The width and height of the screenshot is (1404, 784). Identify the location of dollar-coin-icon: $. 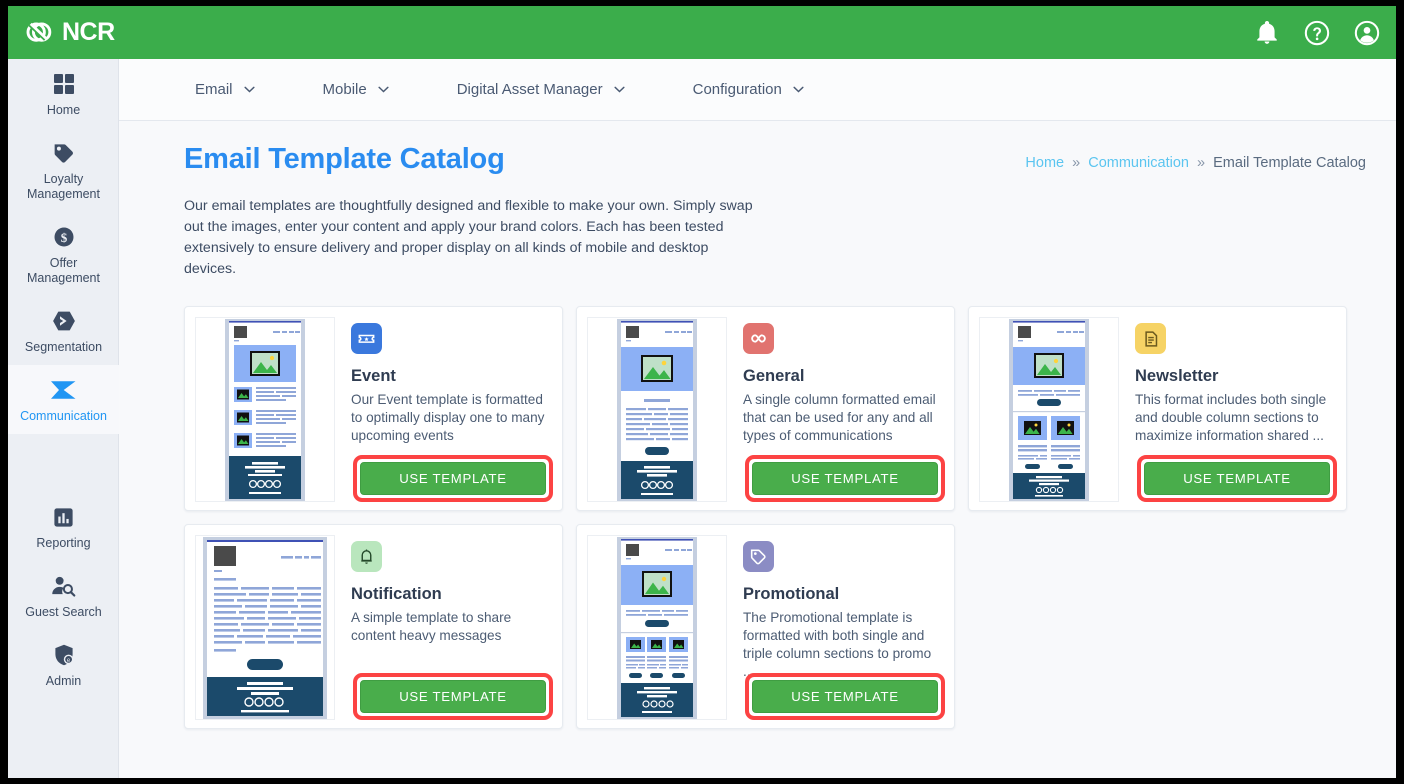
(63, 237).